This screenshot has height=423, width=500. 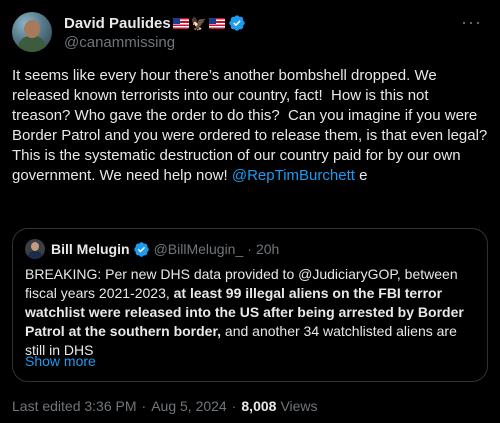 What do you see at coordinates (250, 34) in the screenshot?
I see `tweet-header: David Paulides 🦅 @canammissing ···` at bounding box center [250, 34].